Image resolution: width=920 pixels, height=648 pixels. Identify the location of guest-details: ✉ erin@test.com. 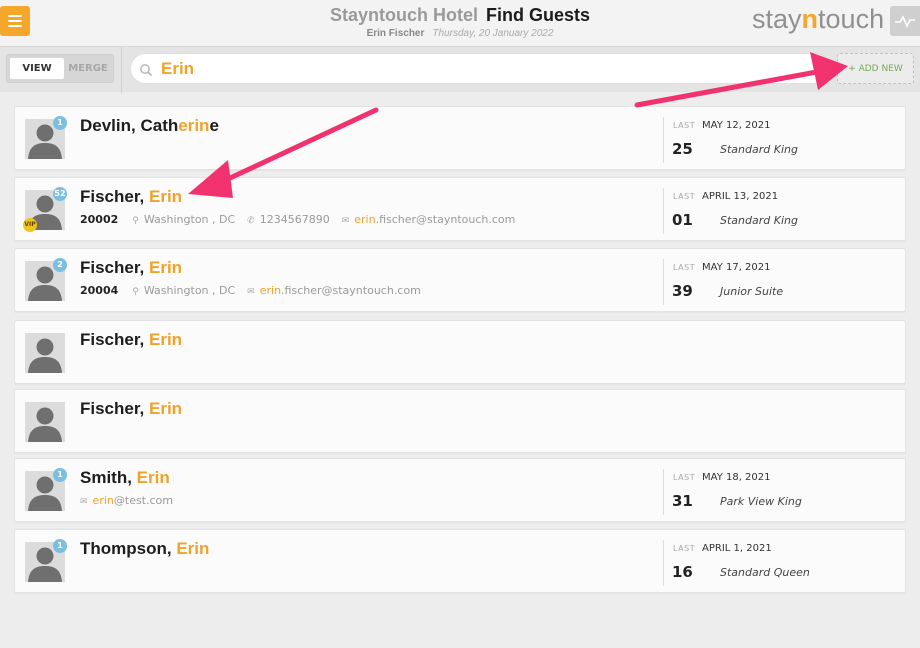
(132, 500).